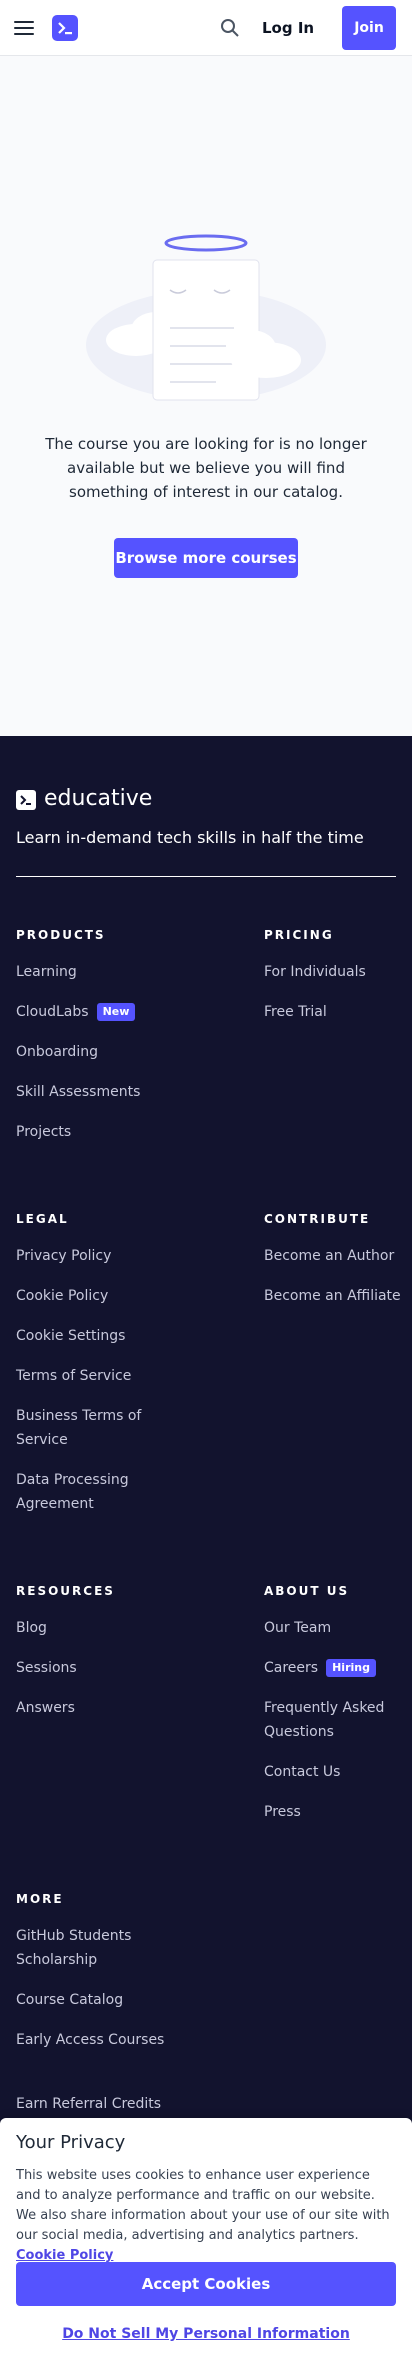 This screenshot has height=2360, width=412. What do you see at coordinates (64, 2255) in the screenshot?
I see `cookie-policy-link: Cookie Policy` at bounding box center [64, 2255].